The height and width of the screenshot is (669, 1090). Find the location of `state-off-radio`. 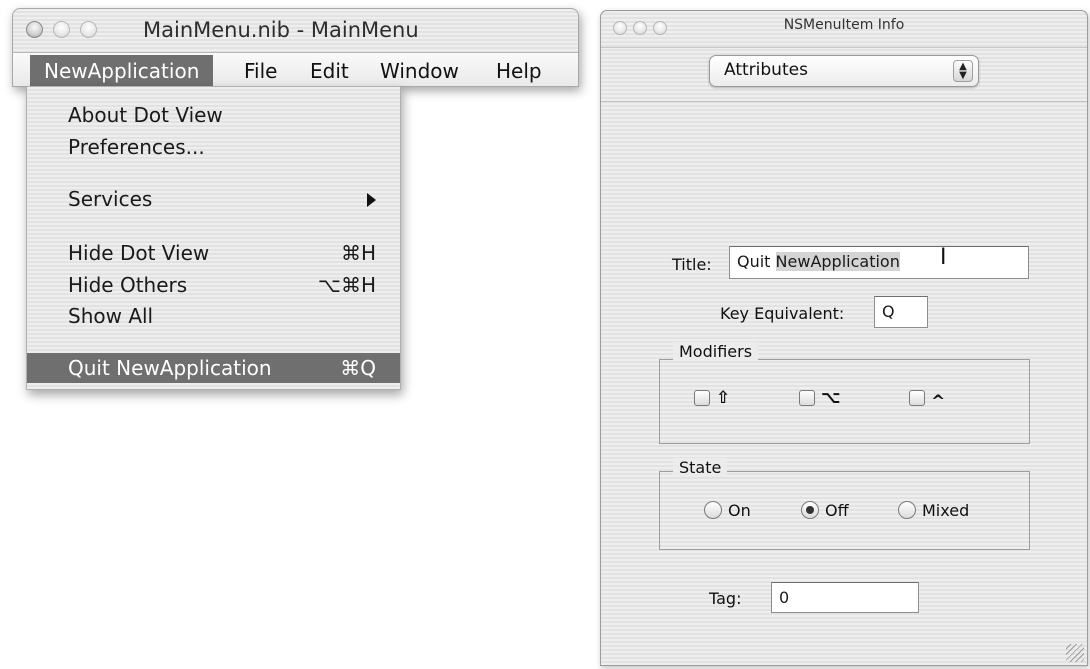

state-off-radio is located at coordinates (810, 510).